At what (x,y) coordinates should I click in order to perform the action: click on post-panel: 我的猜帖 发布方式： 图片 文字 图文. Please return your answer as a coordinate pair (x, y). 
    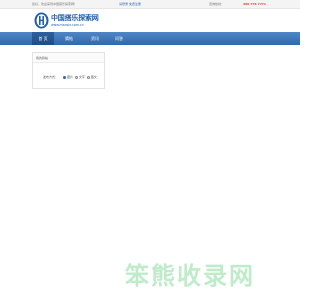
    Looking at the image, I should click on (68, 70).